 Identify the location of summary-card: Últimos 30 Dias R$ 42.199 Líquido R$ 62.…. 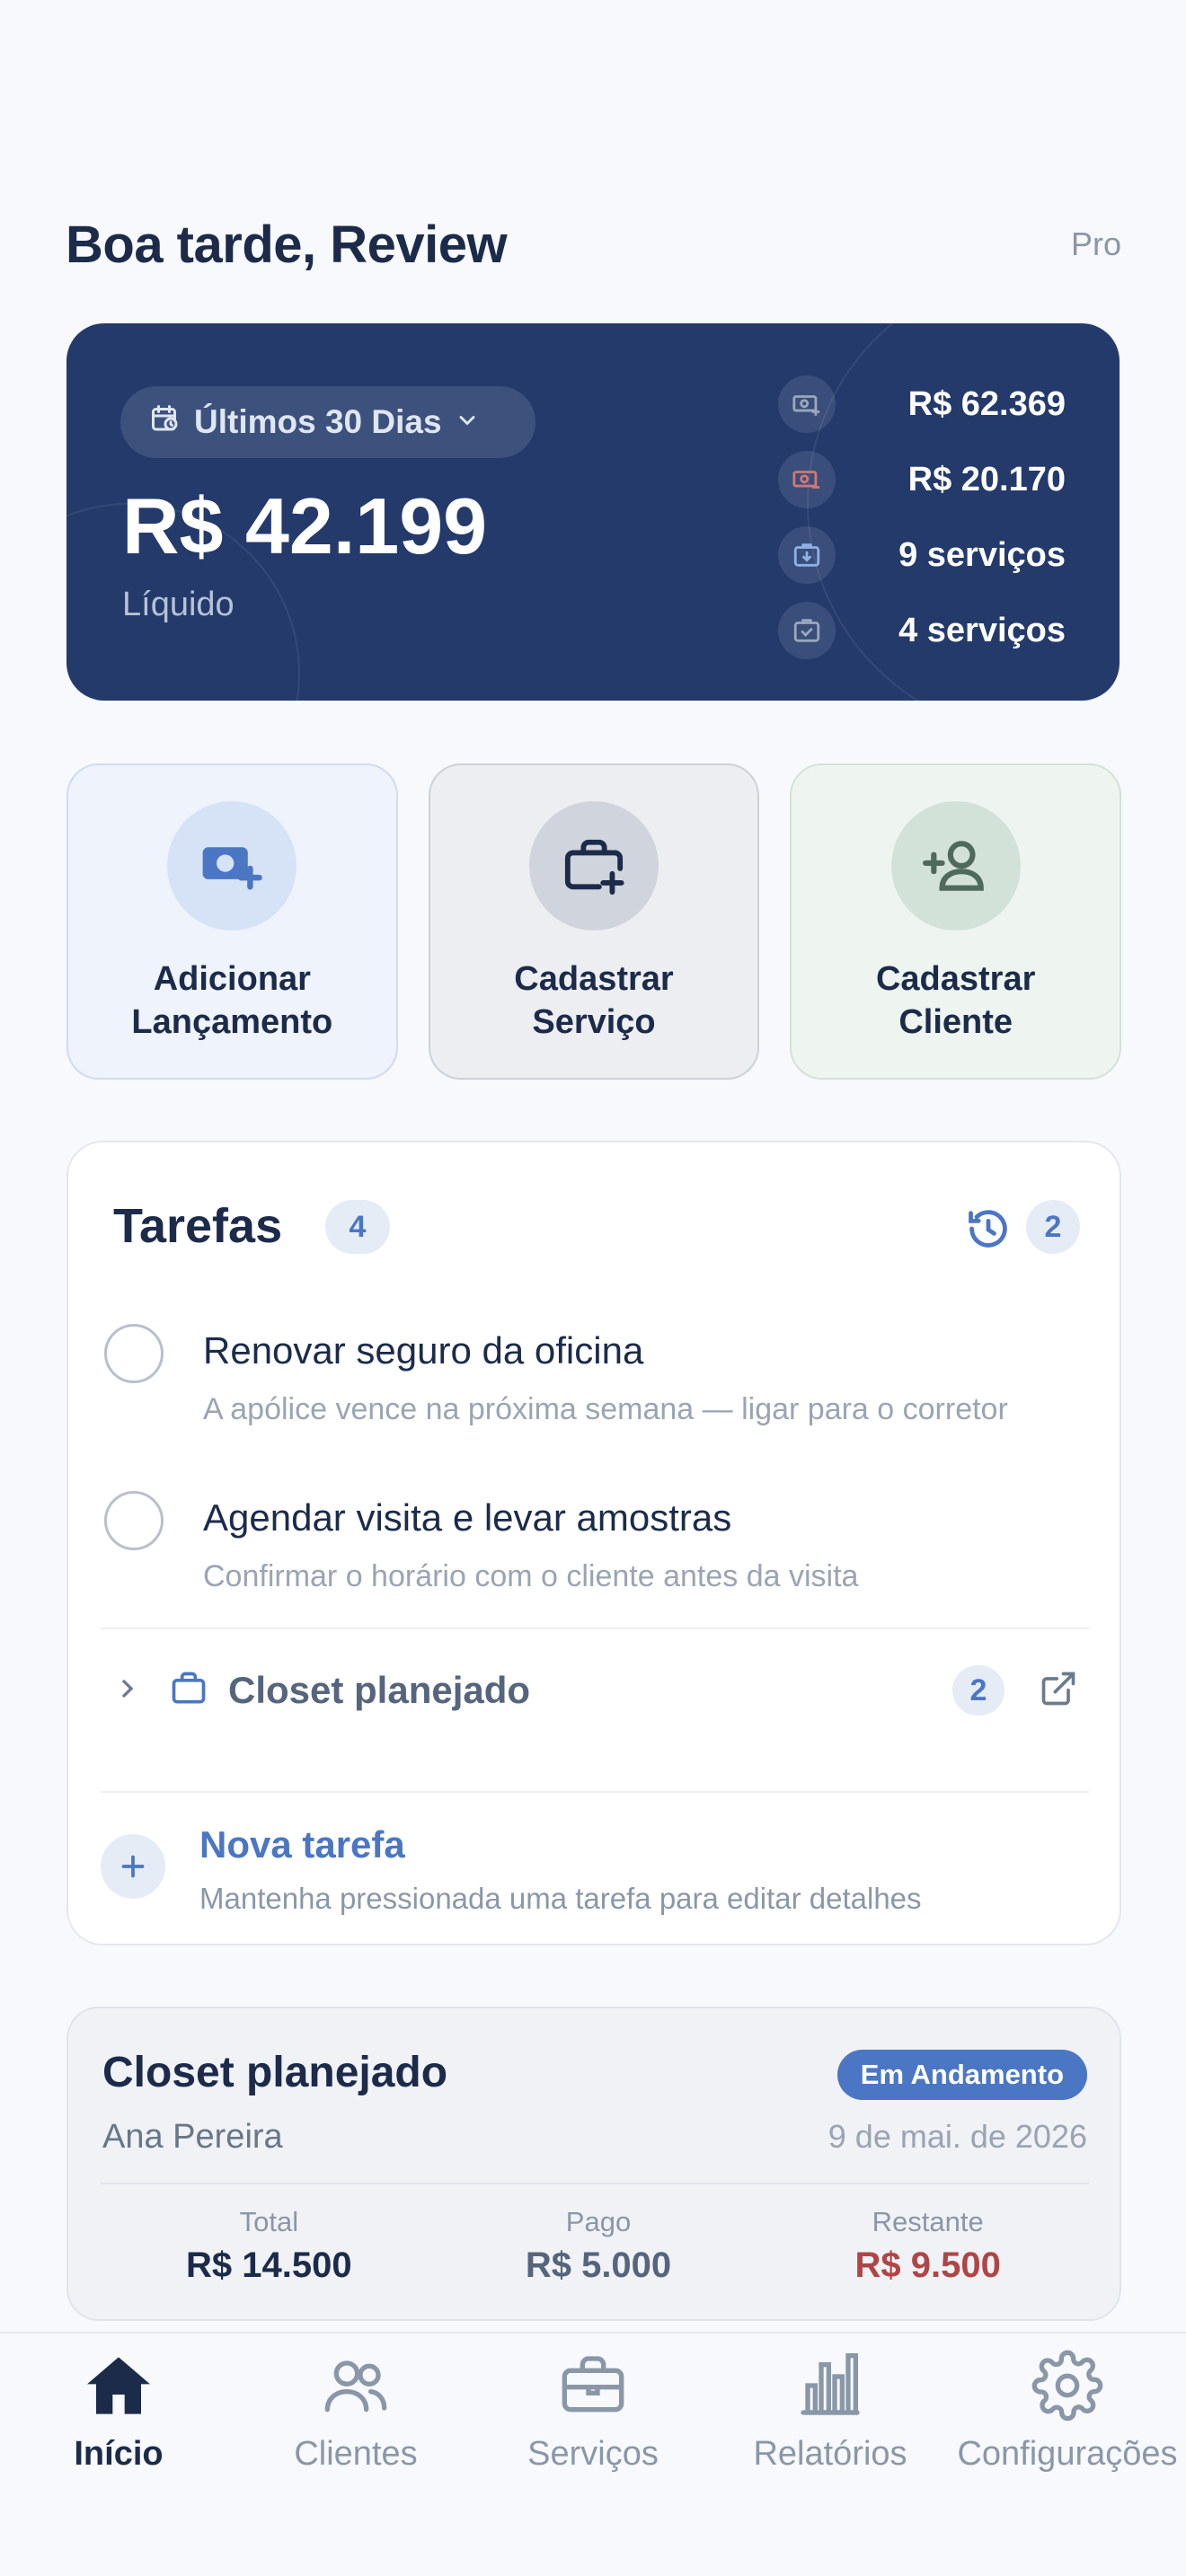
(593, 512).